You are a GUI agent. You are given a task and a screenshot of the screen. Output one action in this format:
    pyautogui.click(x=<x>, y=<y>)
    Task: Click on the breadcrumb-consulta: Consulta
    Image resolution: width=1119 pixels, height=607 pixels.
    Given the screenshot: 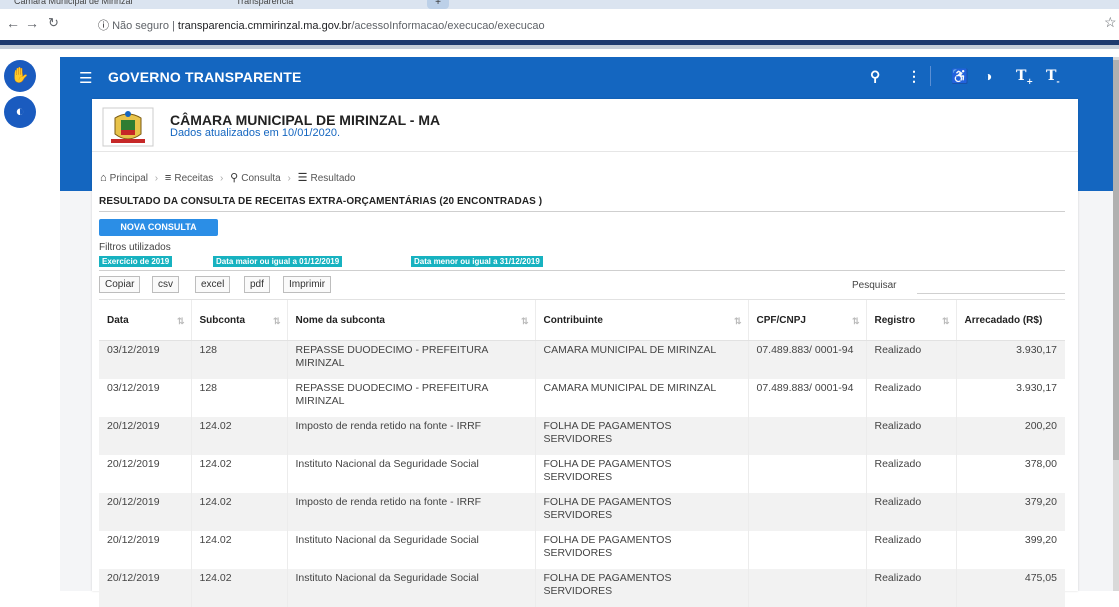 What is the action you would take?
    pyautogui.click(x=260, y=178)
    